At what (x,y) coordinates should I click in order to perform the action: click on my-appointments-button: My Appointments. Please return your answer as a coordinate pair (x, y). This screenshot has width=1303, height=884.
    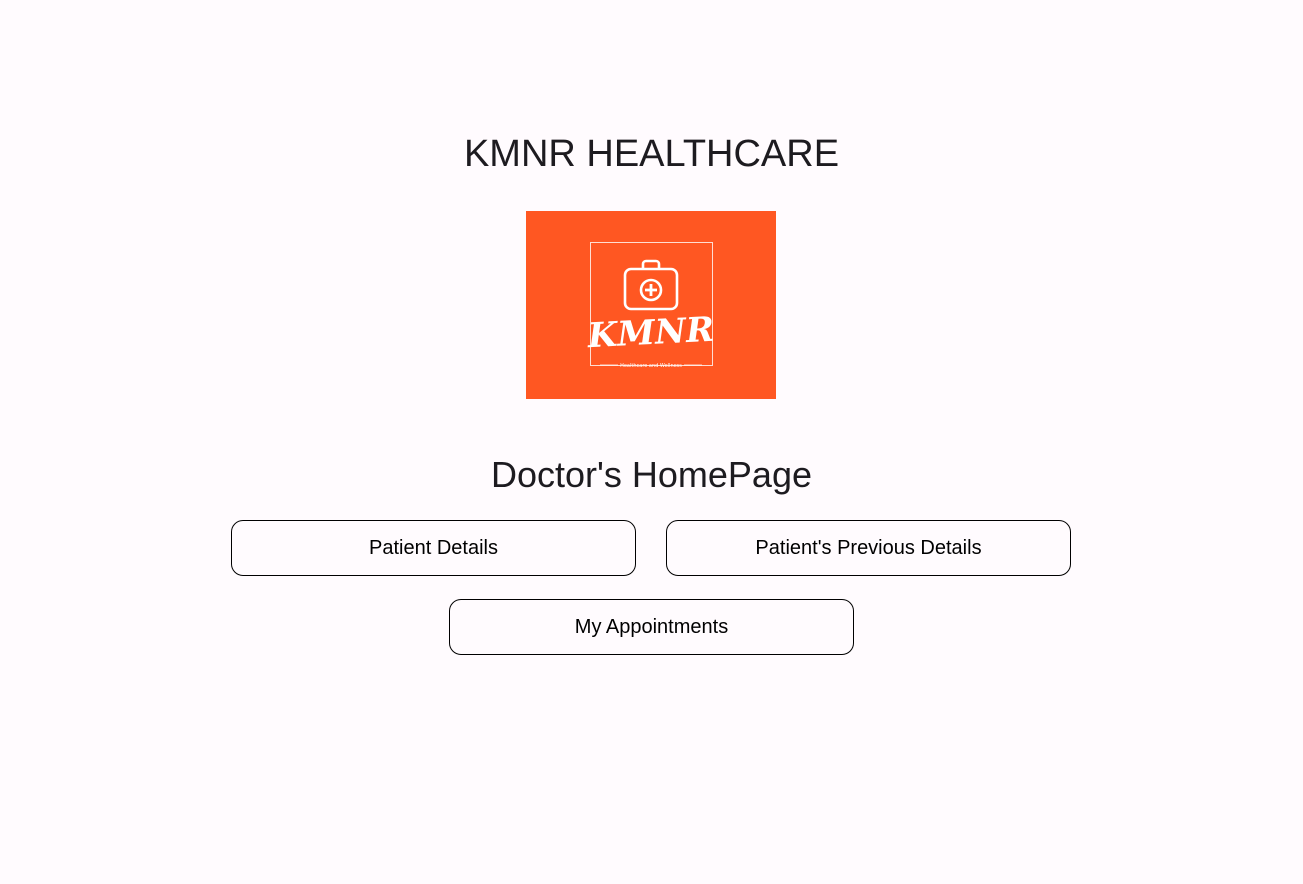
    Looking at the image, I should click on (651, 627).